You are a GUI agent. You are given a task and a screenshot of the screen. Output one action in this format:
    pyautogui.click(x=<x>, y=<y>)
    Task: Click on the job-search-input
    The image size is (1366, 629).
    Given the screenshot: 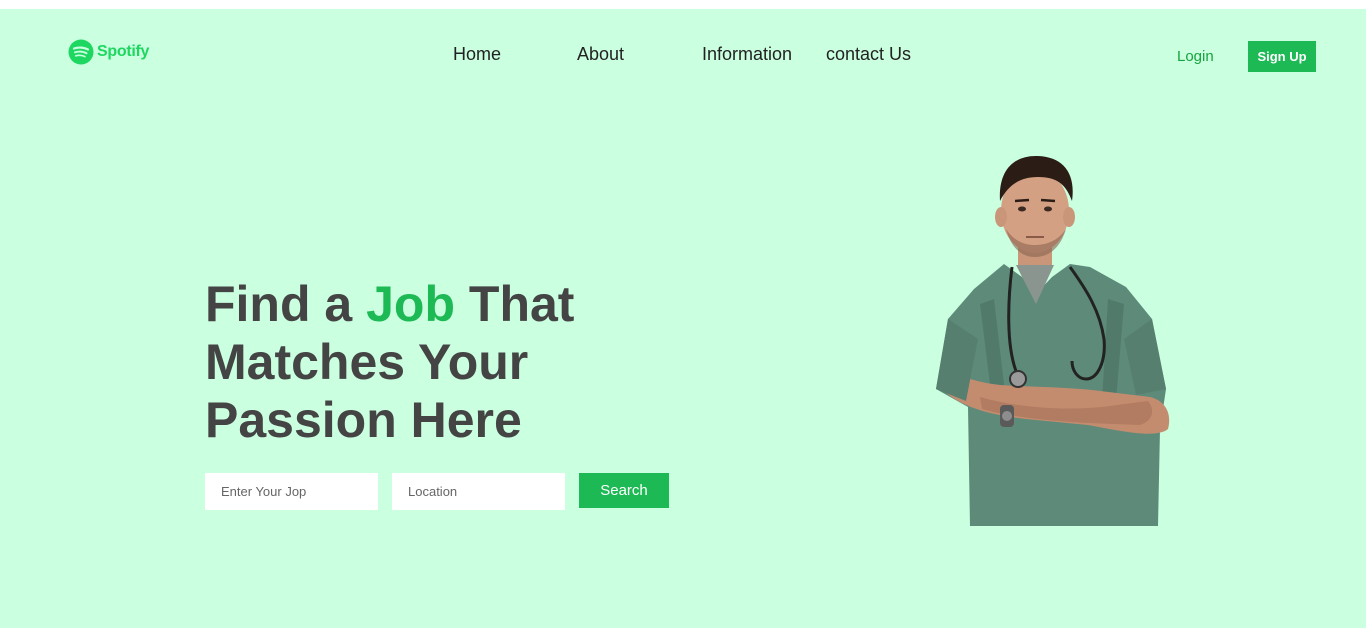 What is the action you would take?
    pyautogui.click(x=291, y=491)
    